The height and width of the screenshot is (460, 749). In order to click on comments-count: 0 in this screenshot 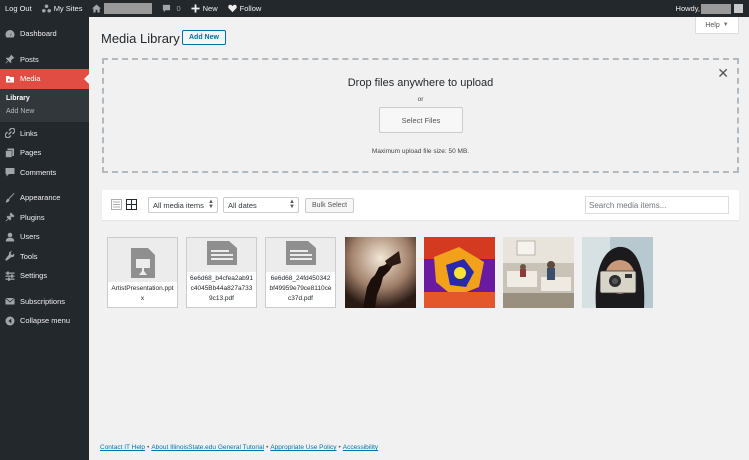, I will do `click(178, 8)`.